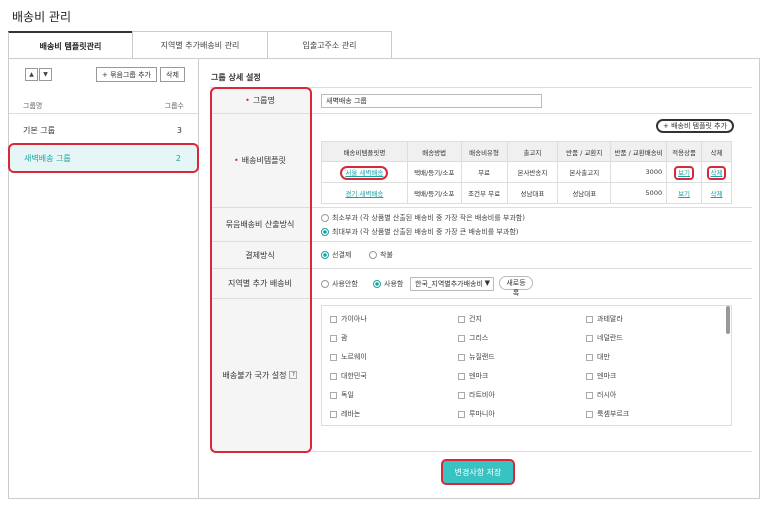  What do you see at coordinates (431, 101) in the screenshot?
I see `group-name-input: 새벽배송 그룹` at bounding box center [431, 101].